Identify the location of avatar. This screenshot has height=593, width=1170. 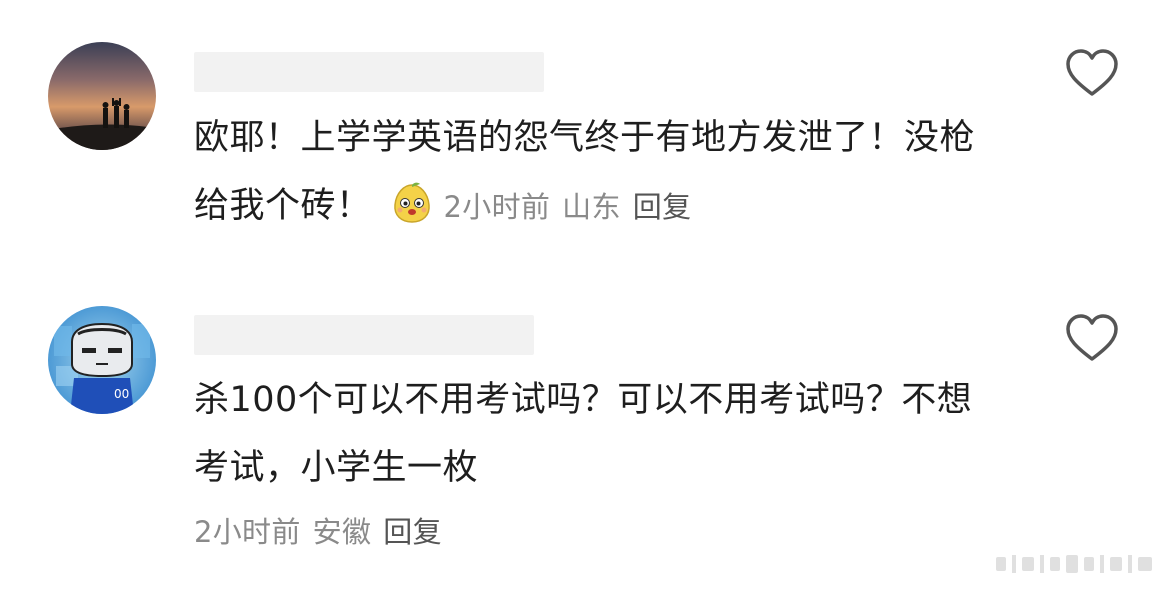
(102, 96).